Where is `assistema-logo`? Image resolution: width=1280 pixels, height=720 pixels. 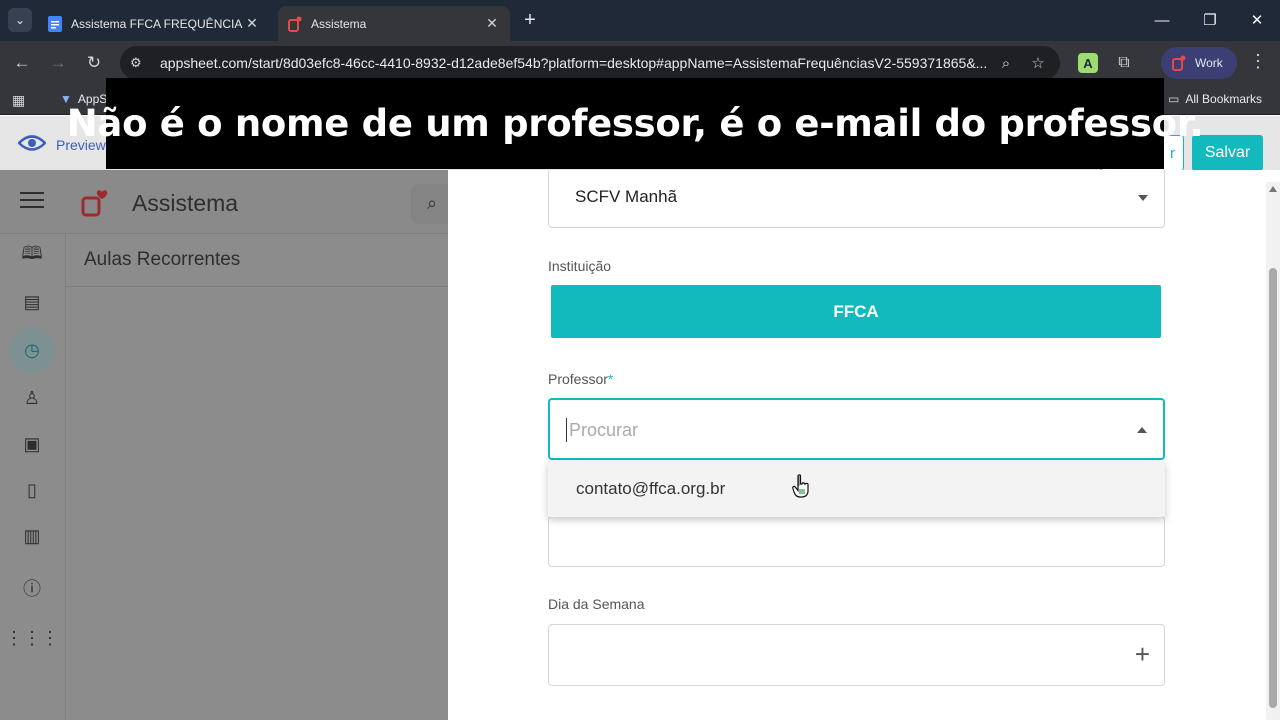 assistema-logo is located at coordinates (94, 203).